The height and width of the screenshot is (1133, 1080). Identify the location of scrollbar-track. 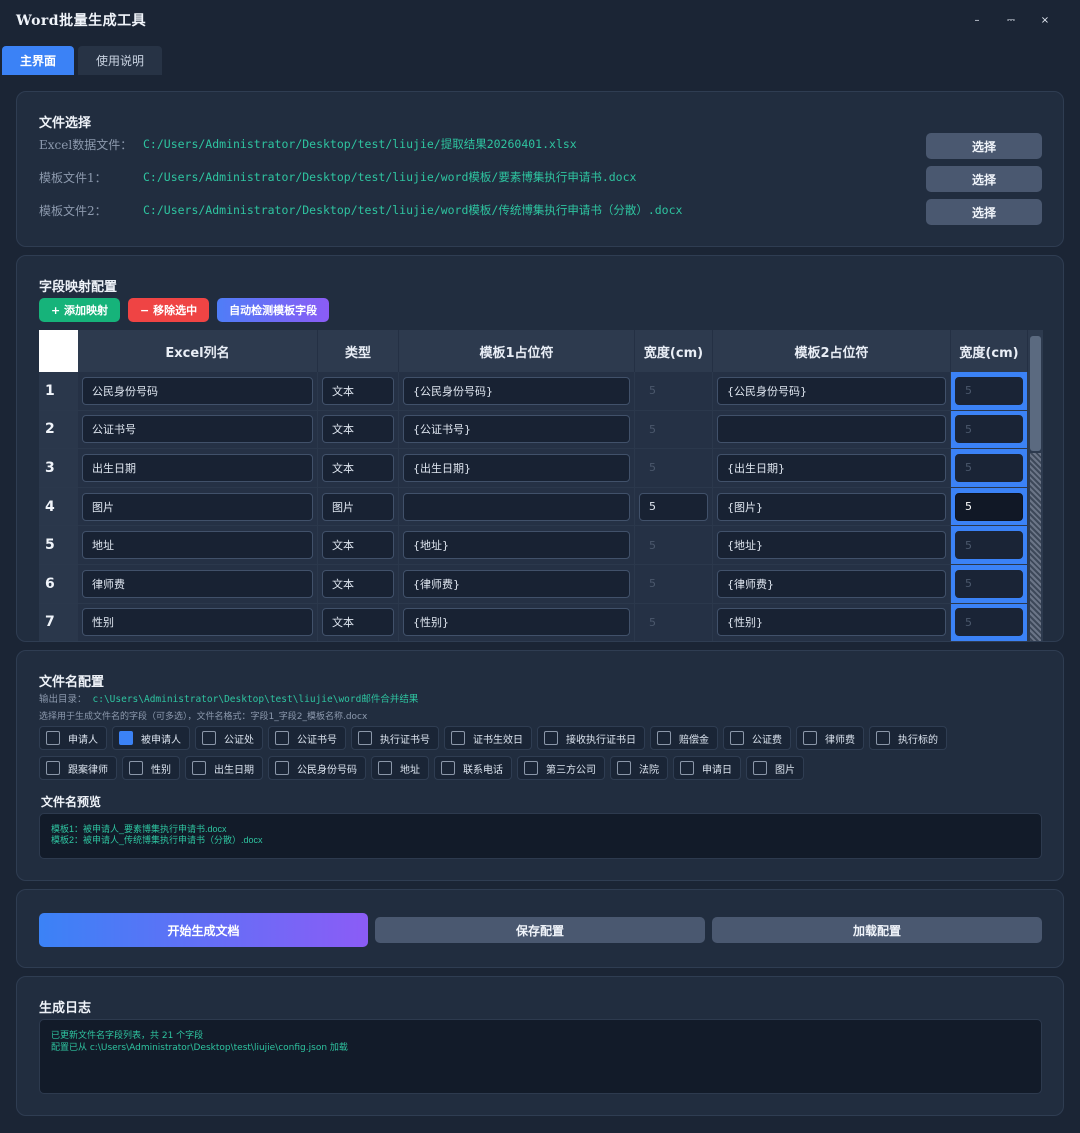
(1035, 547).